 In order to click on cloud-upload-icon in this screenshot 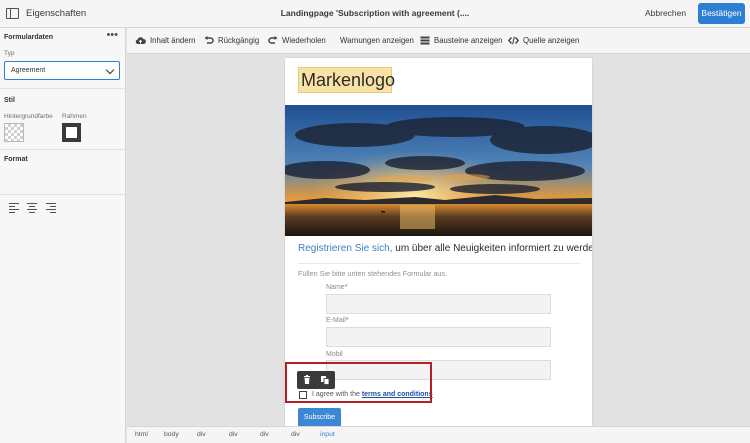, I will do `click(140, 41)`.